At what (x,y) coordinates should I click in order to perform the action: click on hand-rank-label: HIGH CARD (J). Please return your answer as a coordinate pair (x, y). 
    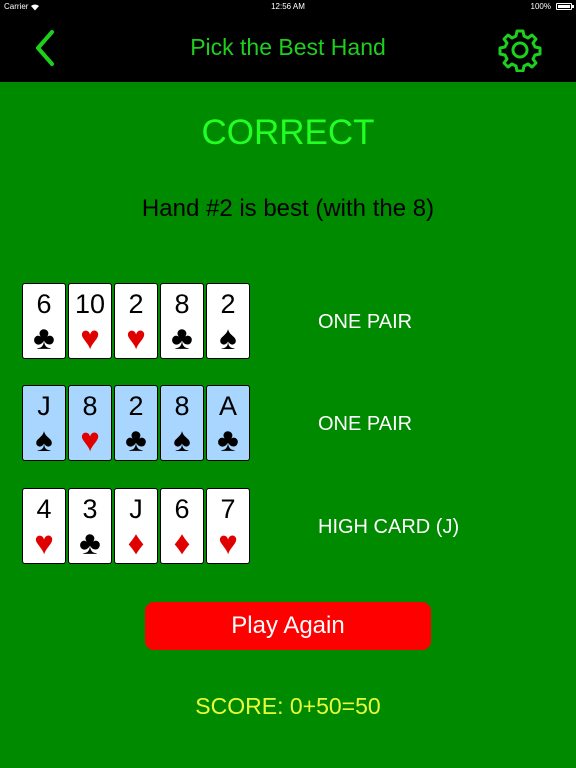
    Looking at the image, I should click on (389, 527).